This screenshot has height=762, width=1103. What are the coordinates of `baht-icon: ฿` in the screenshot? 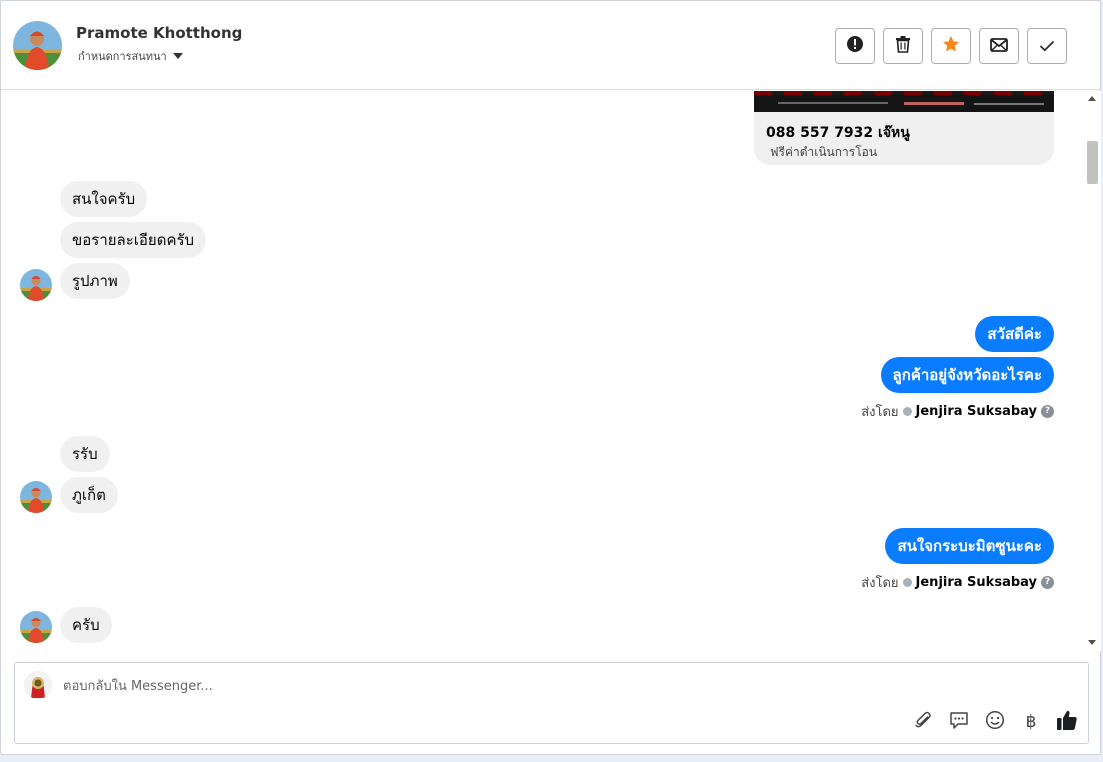 It's located at (1031, 722).